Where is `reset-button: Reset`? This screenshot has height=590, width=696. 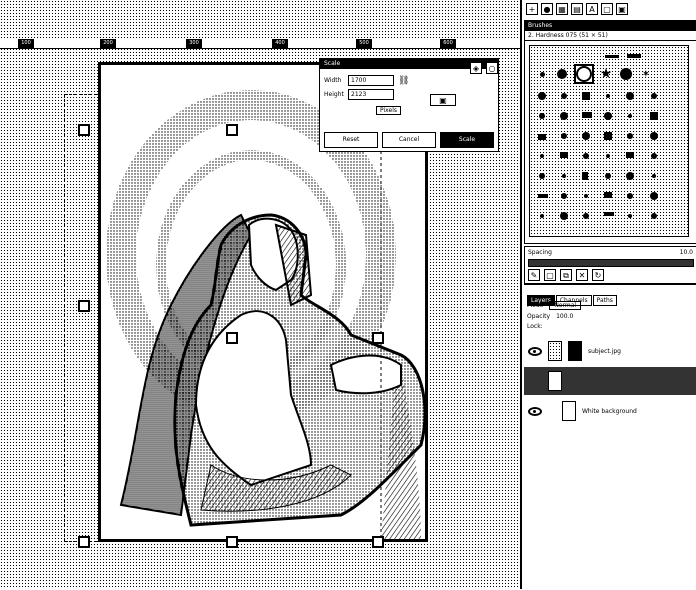
reset-button: Reset is located at coordinates (351, 140).